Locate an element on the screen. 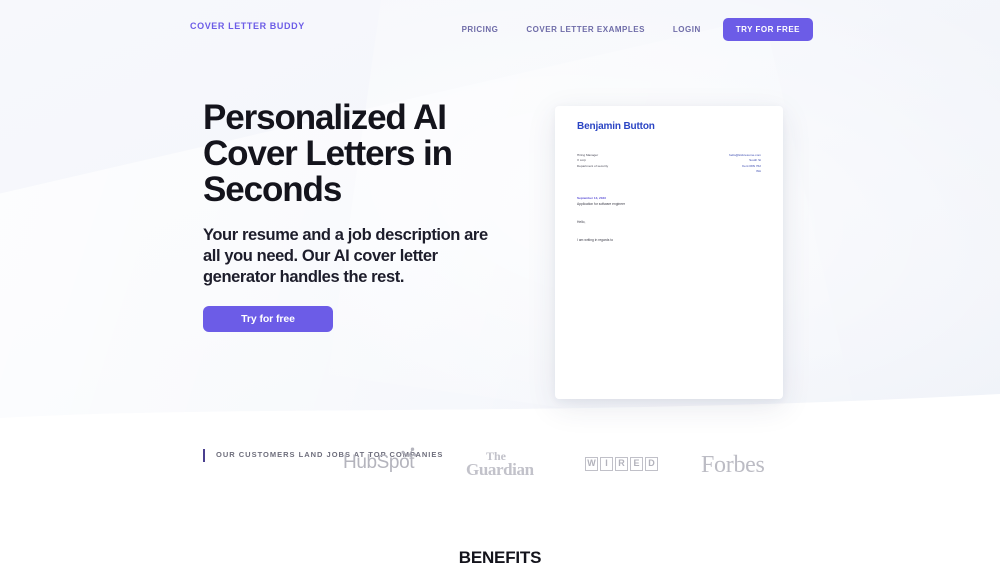 Image resolution: width=1000 pixels, height=563 pixels. site-logo: COVER LETTER BUDDY is located at coordinates (247, 26).